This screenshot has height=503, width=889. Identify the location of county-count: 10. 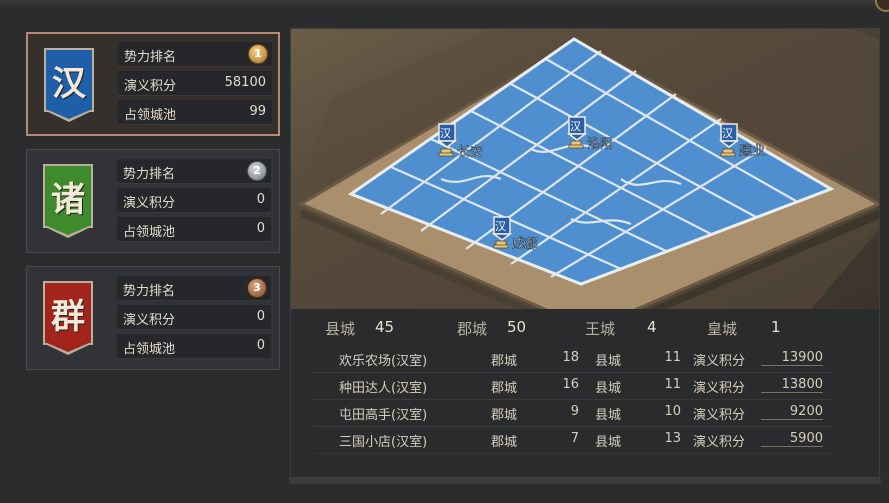
(672, 411).